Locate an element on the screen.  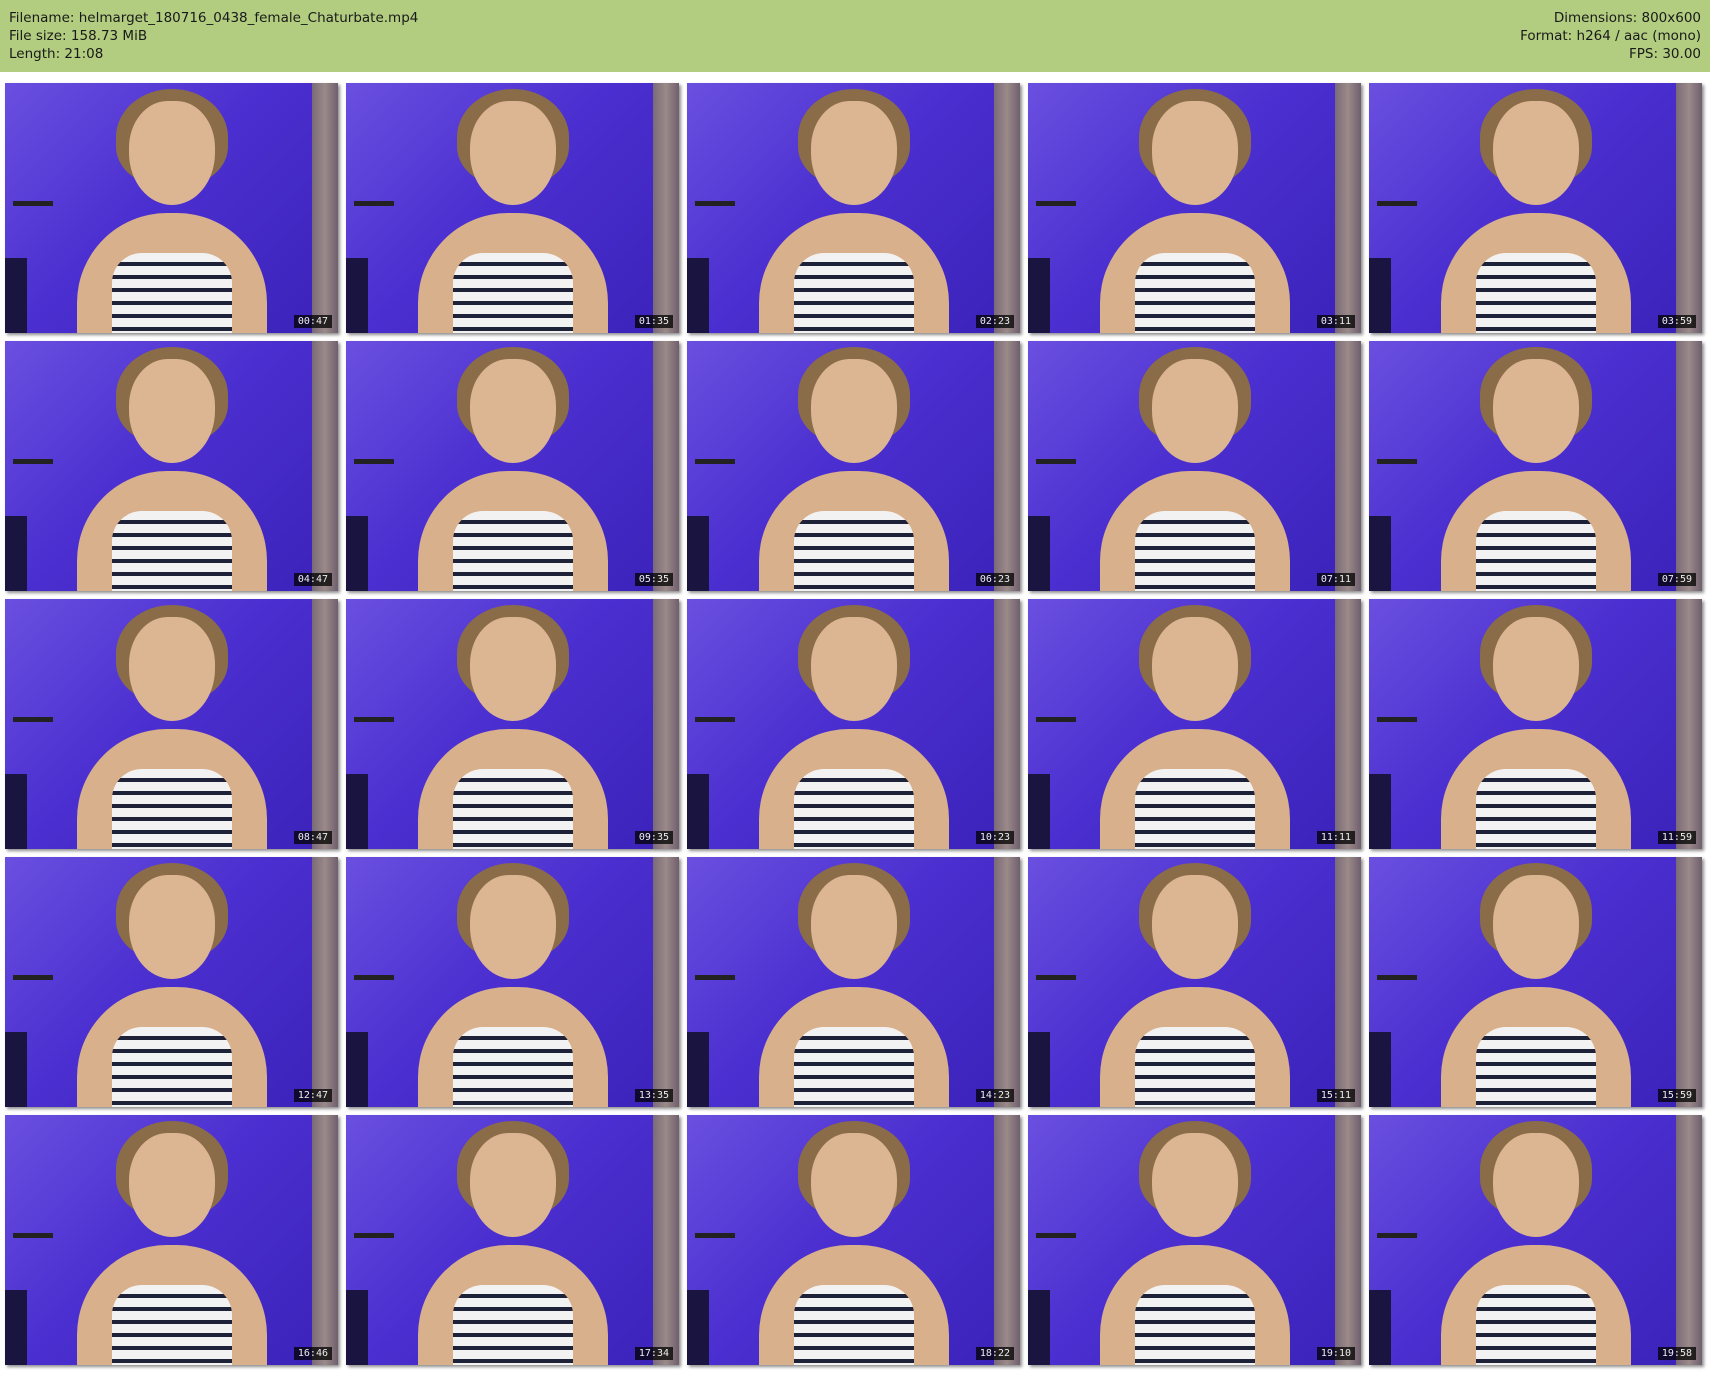
timestamp: 13:35 is located at coordinates (653, 1095).